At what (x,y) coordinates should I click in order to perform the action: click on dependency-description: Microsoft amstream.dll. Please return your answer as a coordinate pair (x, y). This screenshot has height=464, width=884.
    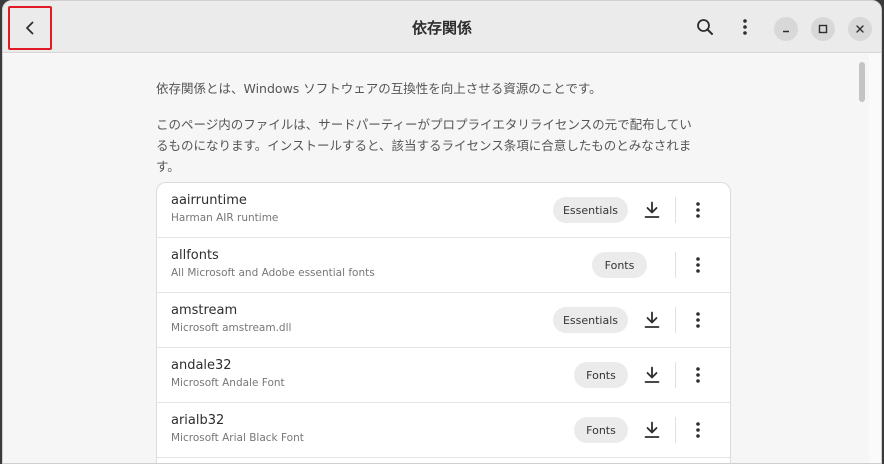
    Looking at the image, I should click on (231, 328).